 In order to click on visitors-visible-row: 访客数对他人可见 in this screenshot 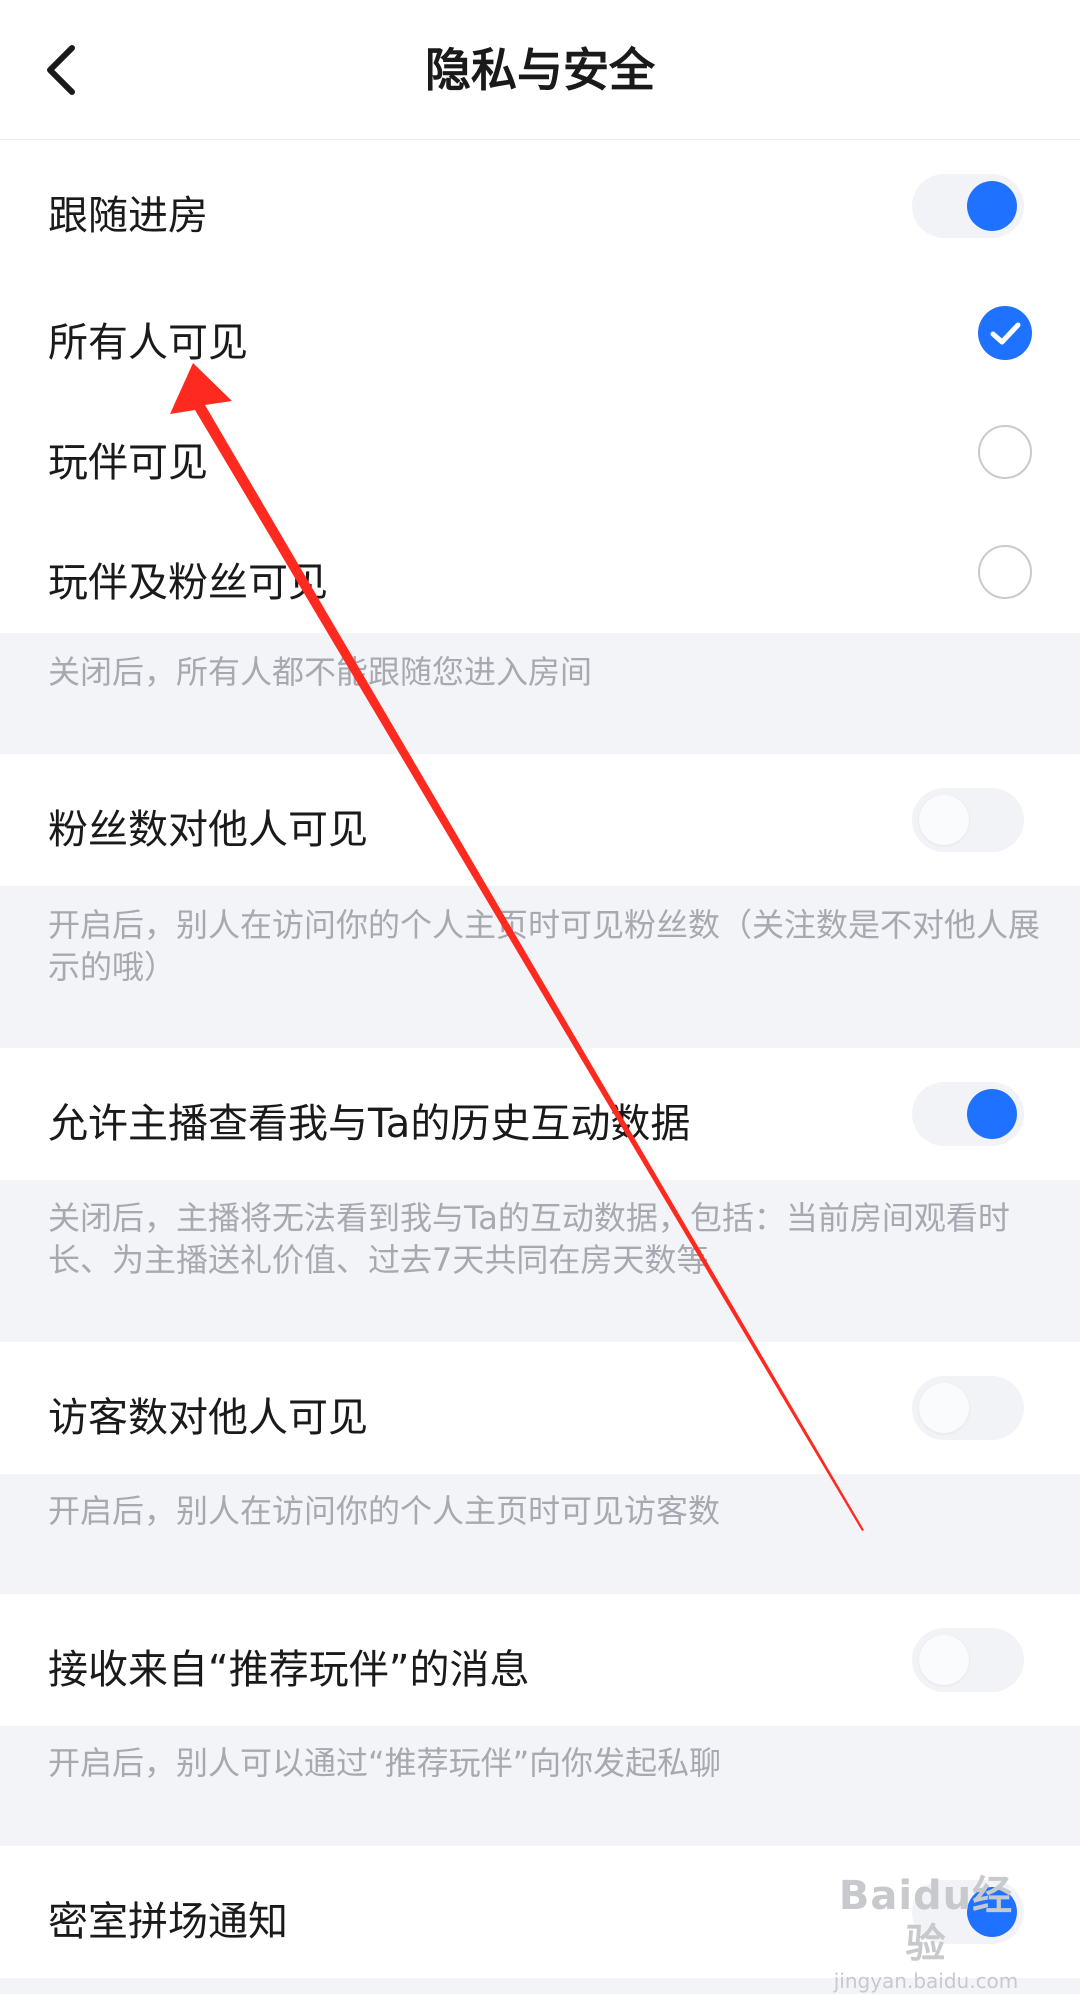, I will do `click(540, 1408)`.